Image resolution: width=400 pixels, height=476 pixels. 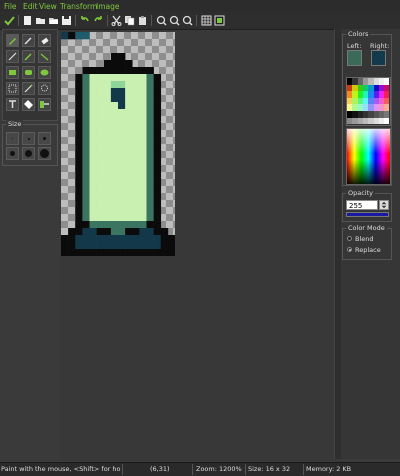 What do you see at coordinates (349, 238) in the screenshot?
I see `blend-radio` at bounding box center [349, 238].